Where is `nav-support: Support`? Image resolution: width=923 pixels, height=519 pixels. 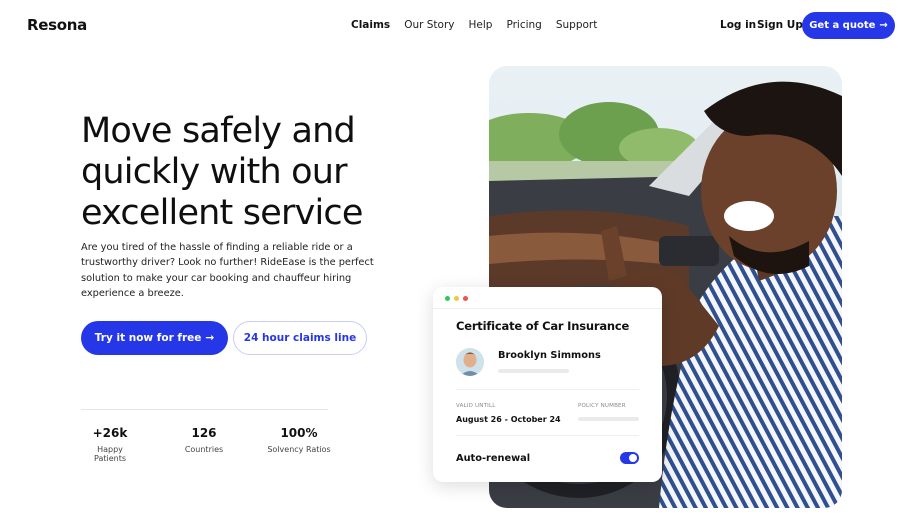 nav-support: Support is located at coordinates (577, 25).